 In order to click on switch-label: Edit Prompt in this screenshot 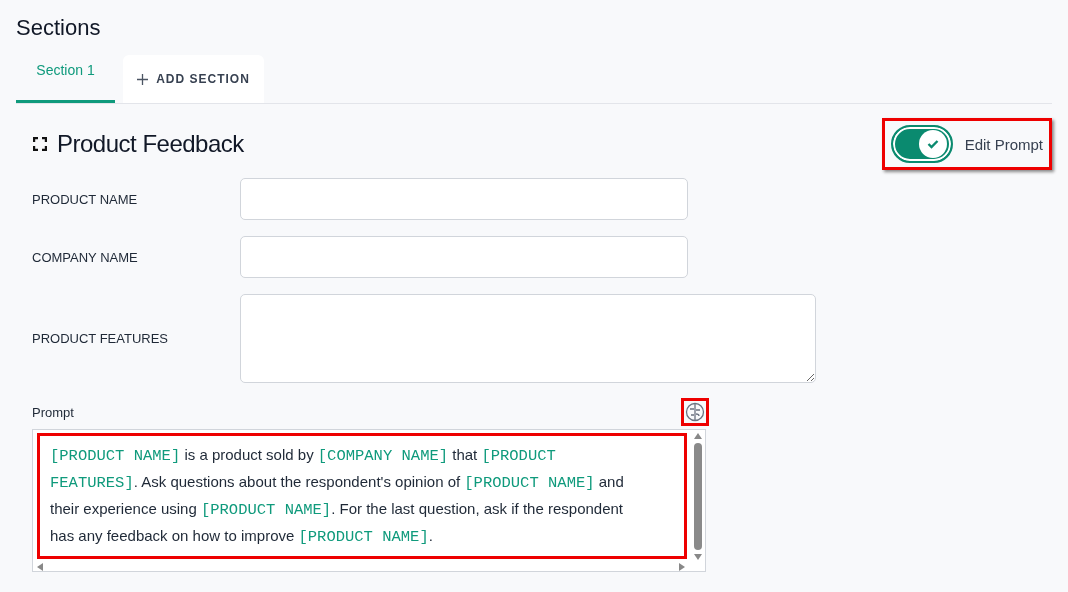, I will do `click(1003, 144)`.